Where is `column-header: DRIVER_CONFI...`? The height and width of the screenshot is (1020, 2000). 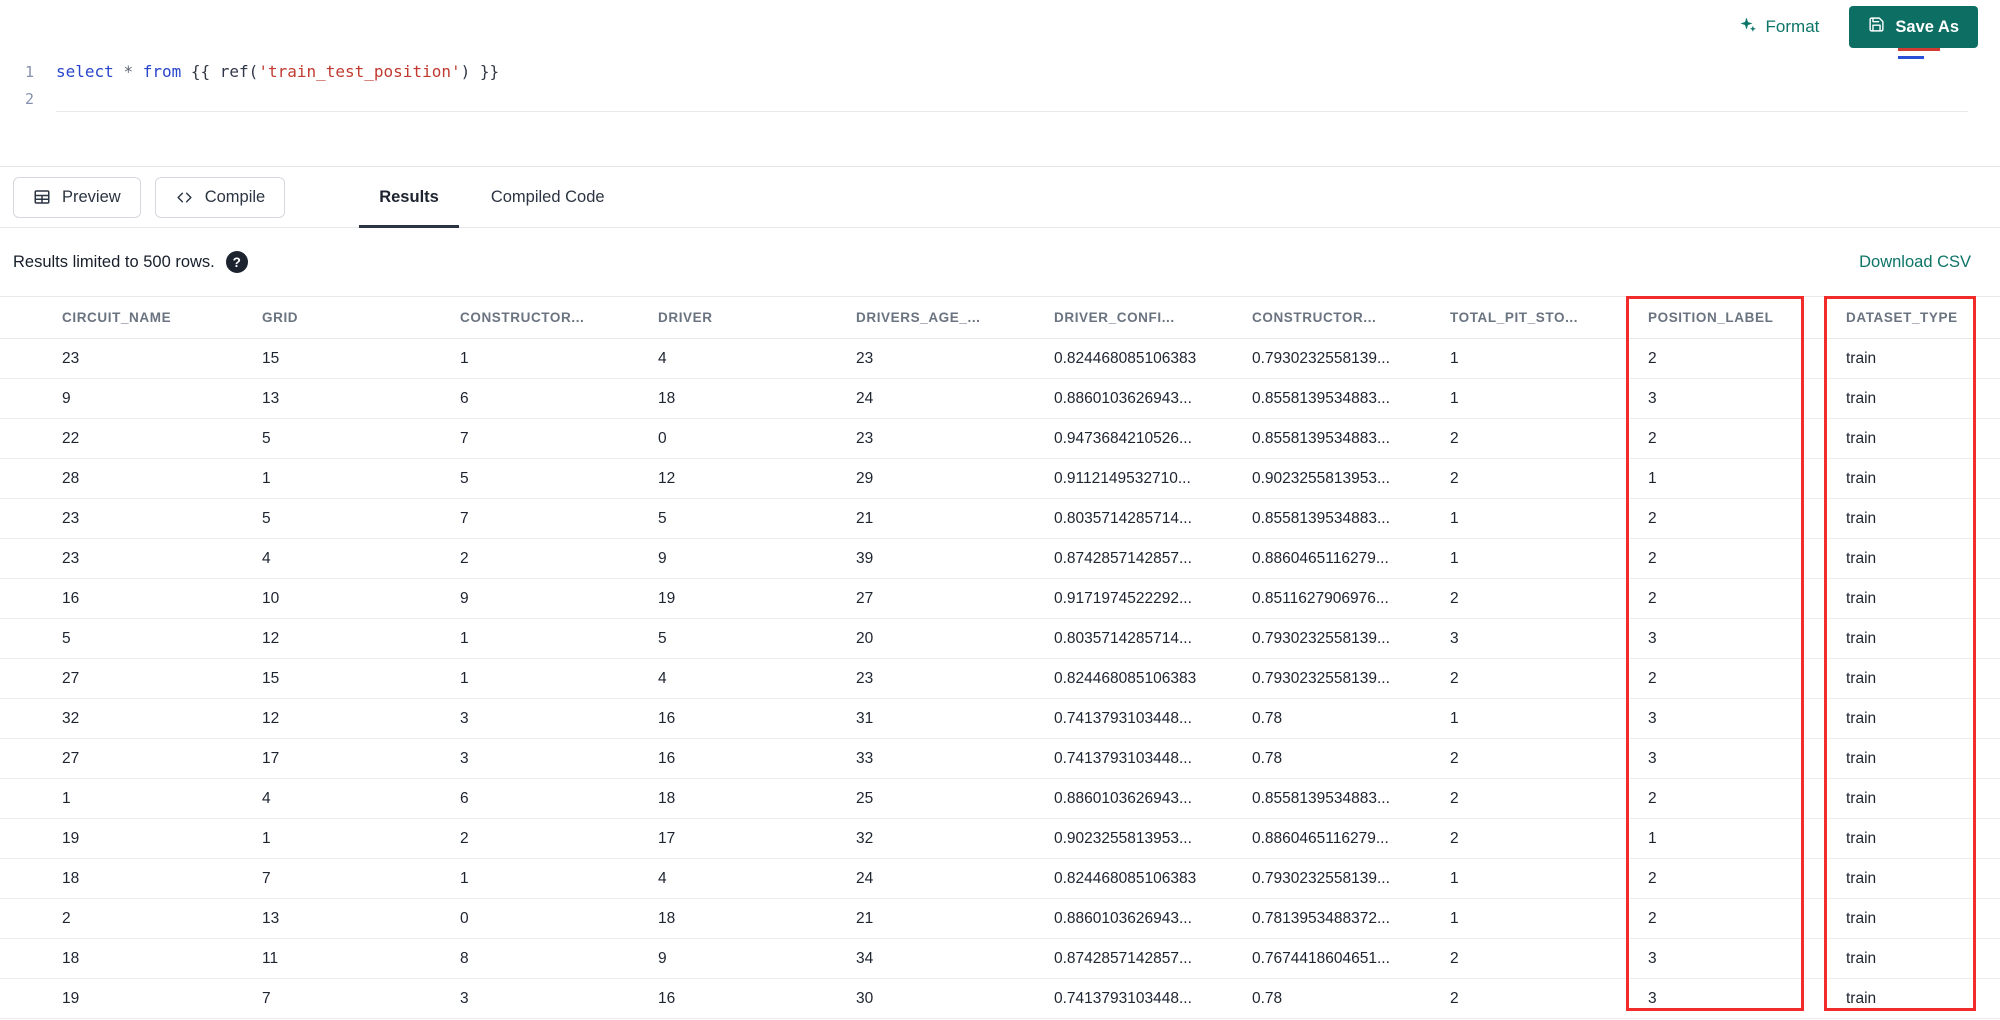 column-header: DRIVER_CONFI... is located at coordinates (1153, 317).